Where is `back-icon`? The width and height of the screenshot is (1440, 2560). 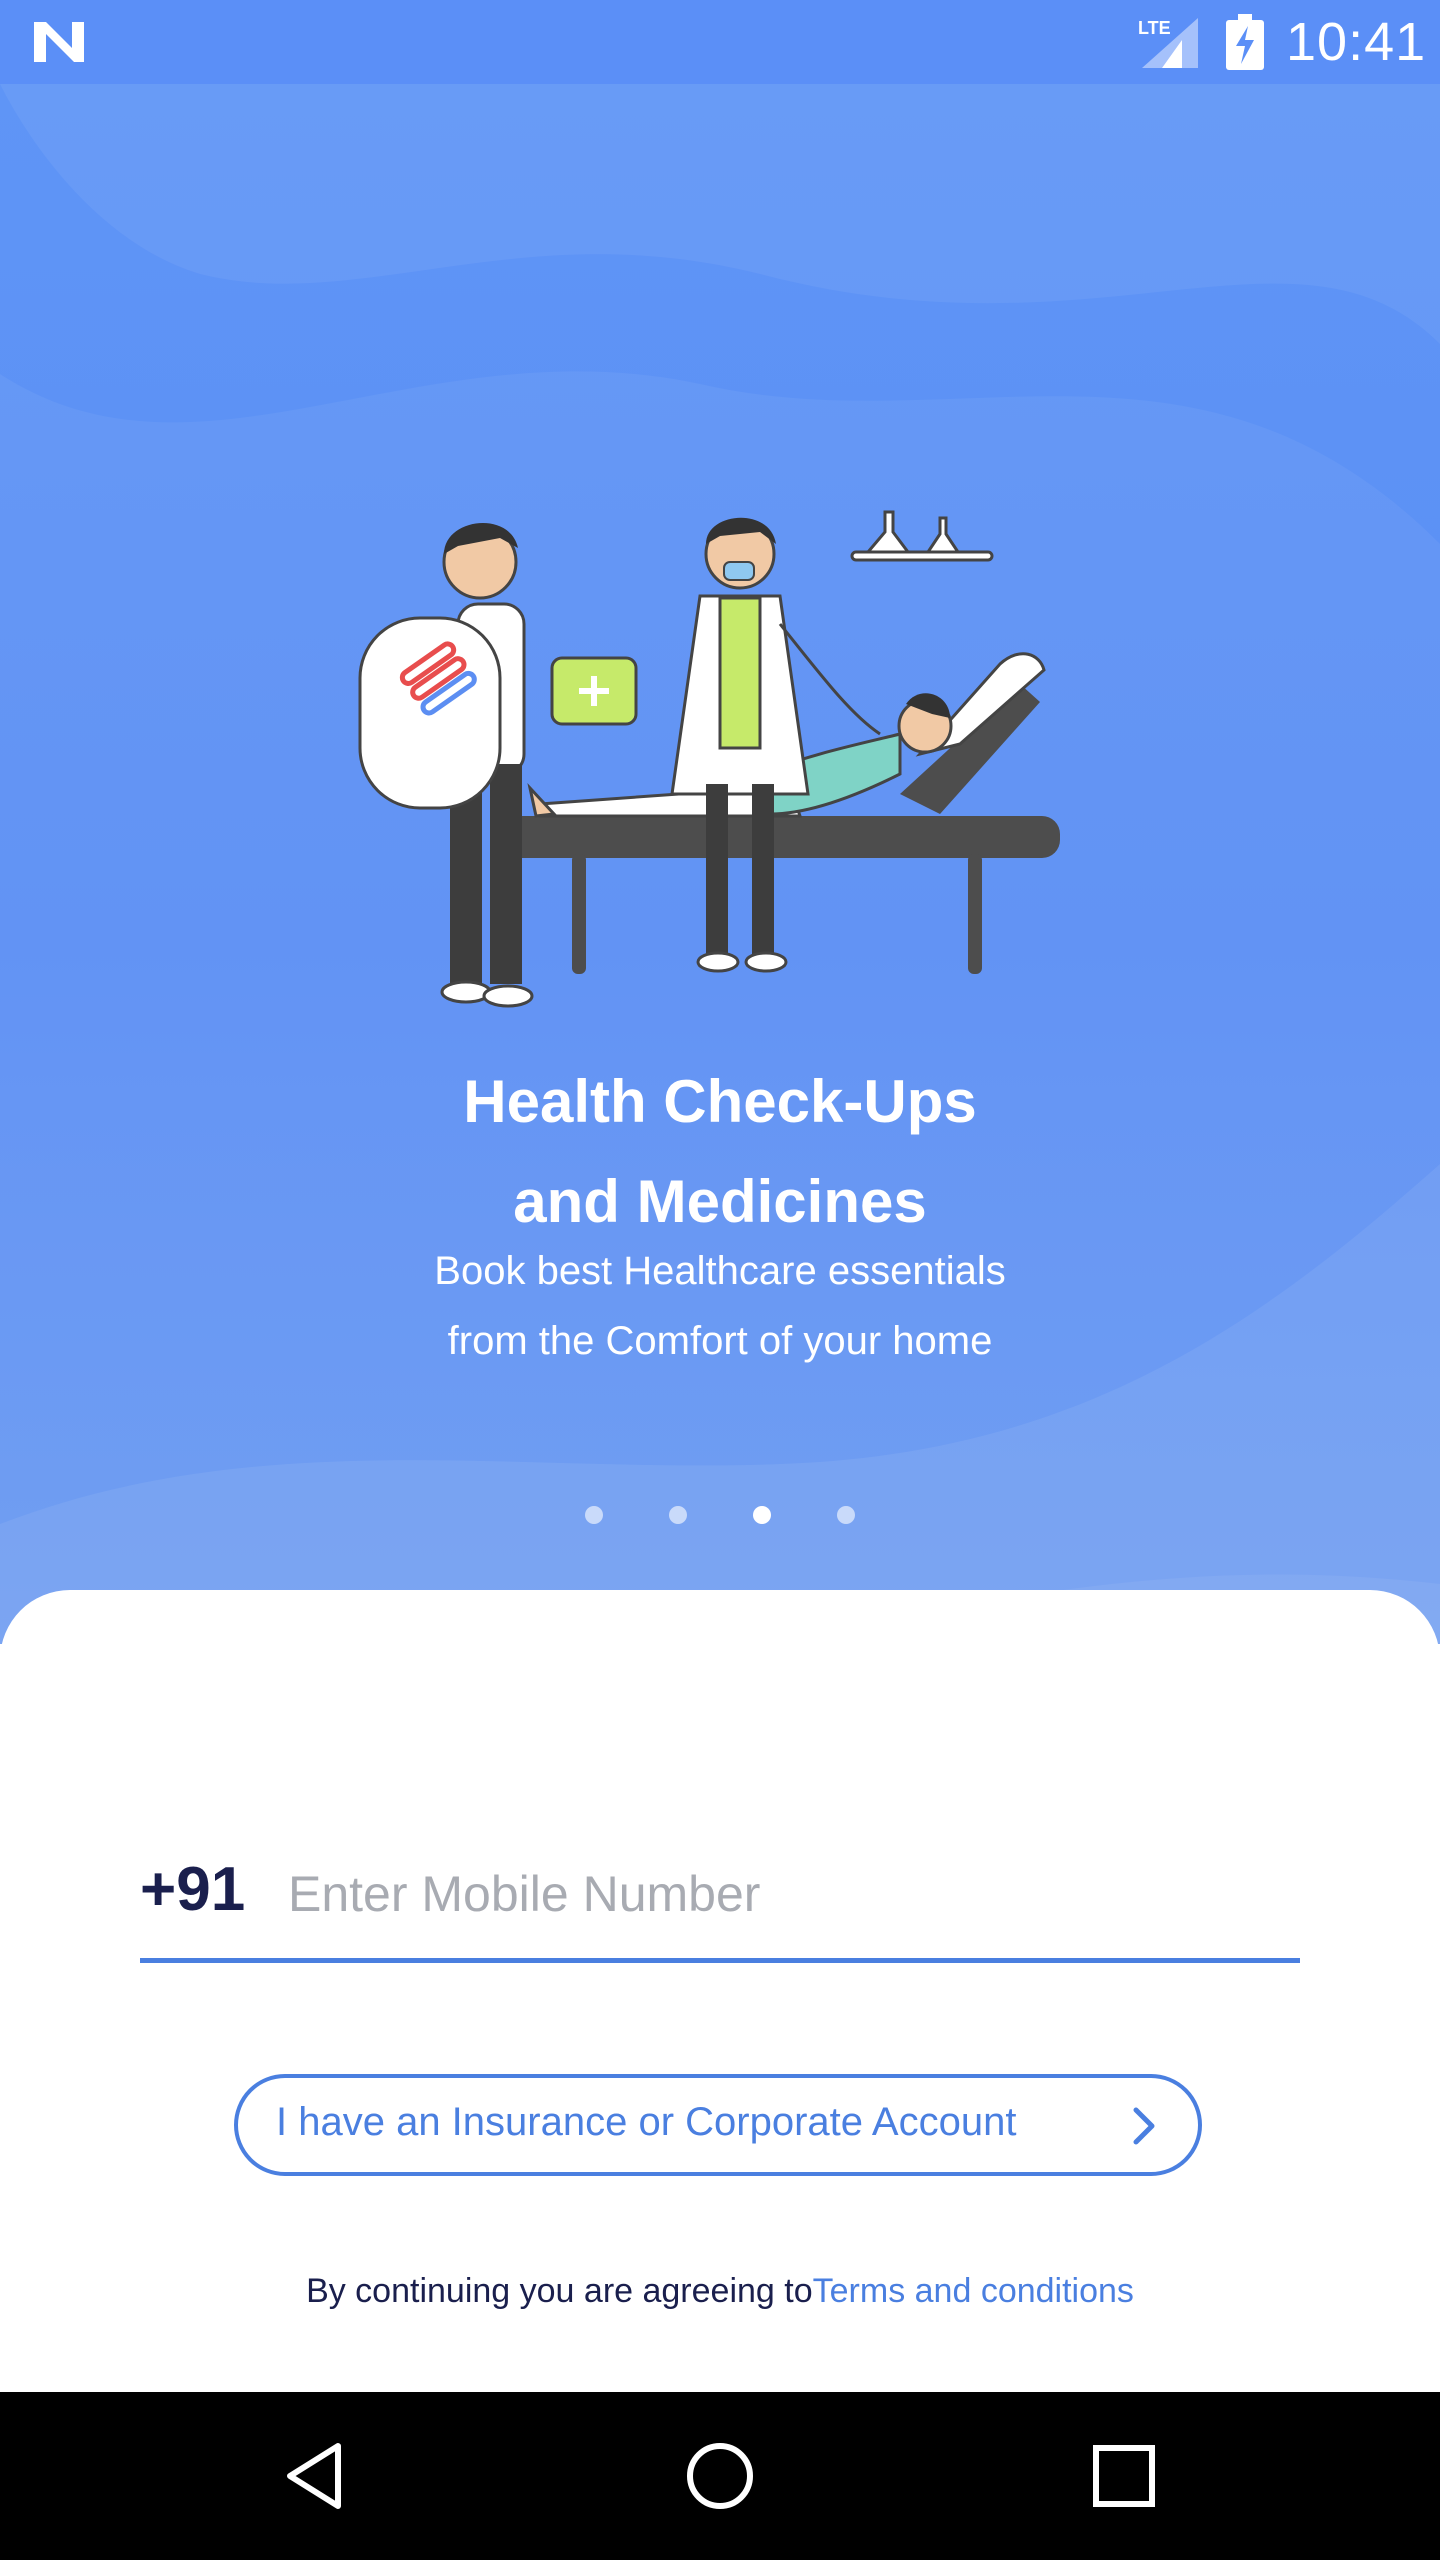
back-icon is located at coordinates (316, 2476).